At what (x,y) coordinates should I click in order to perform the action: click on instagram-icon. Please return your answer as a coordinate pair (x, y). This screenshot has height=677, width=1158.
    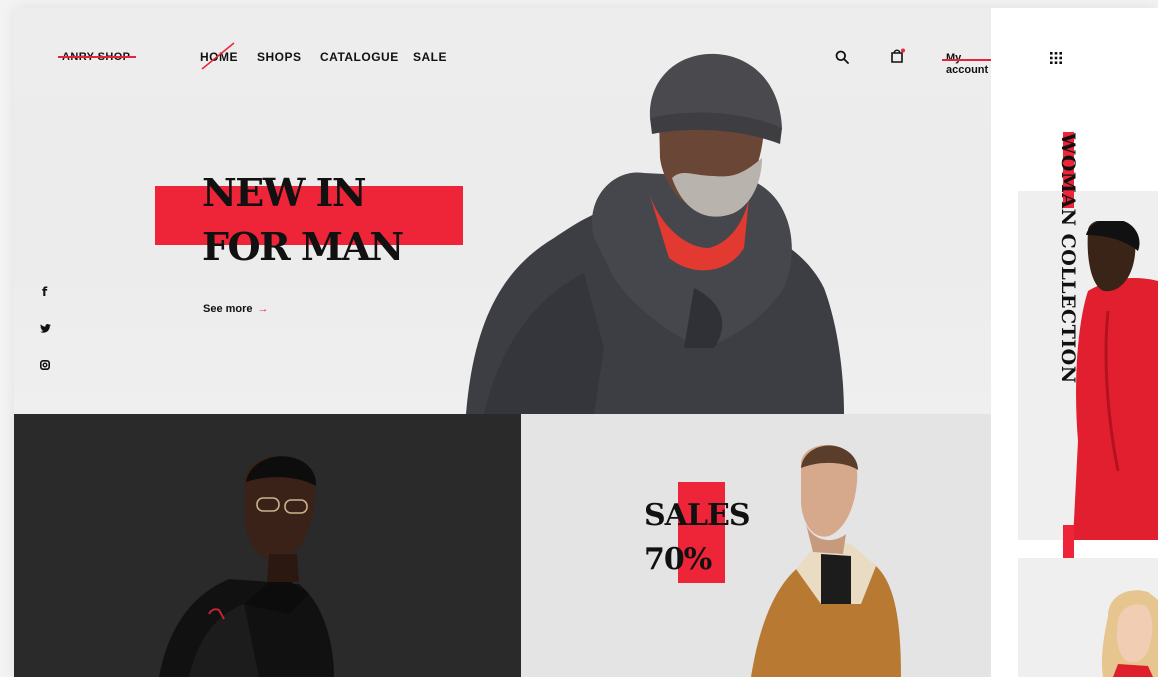
    Looking at the image, I should click on (45, 365).